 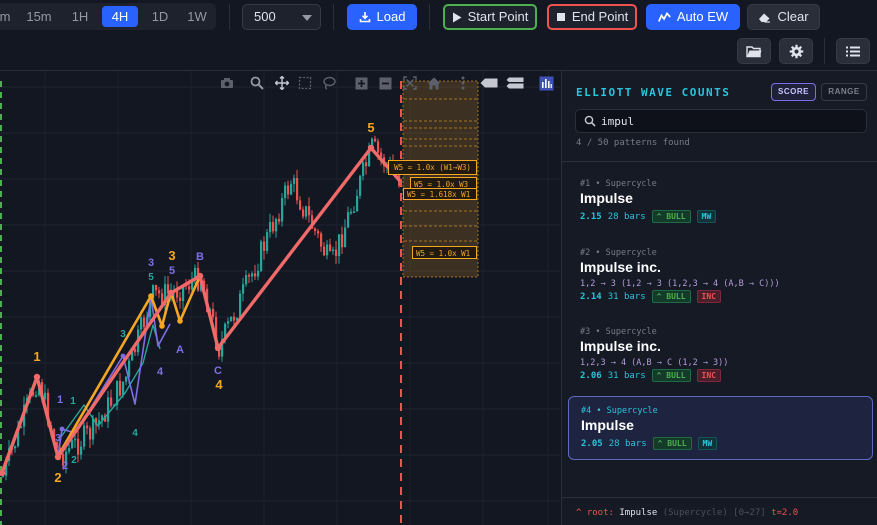 I want to click on autoscale-icon, so click(x=410, y=83).